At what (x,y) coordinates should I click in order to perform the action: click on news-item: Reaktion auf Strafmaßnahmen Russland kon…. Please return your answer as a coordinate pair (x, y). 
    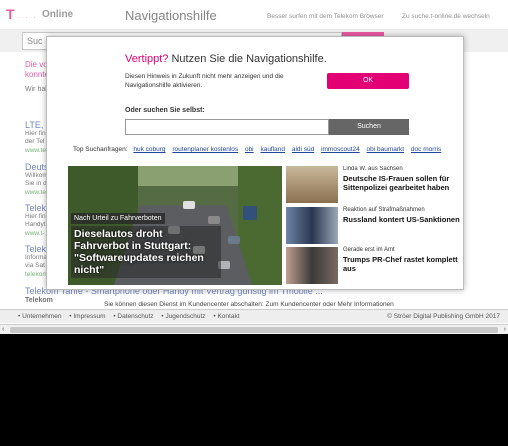
    Looking at the image, I should click on (374, 226).